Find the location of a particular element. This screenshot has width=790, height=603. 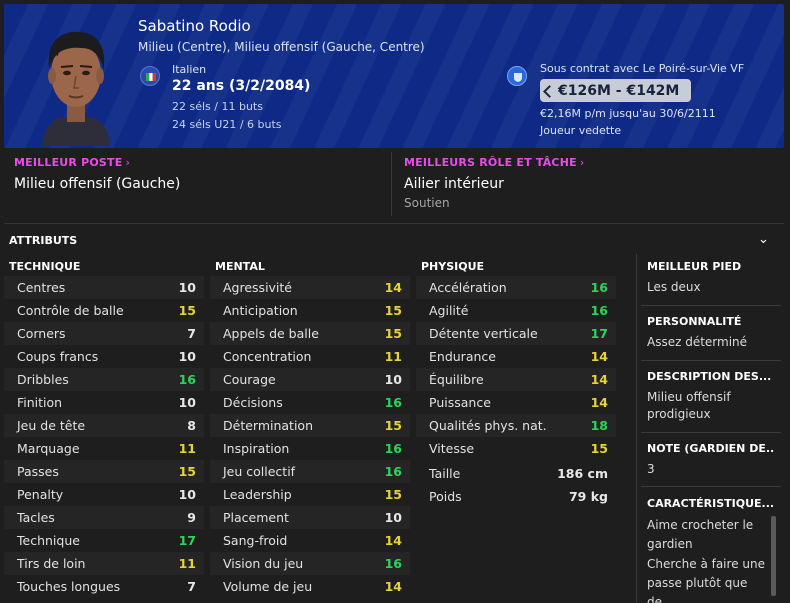

sidebar-divider is located at coordinates (711, 432).